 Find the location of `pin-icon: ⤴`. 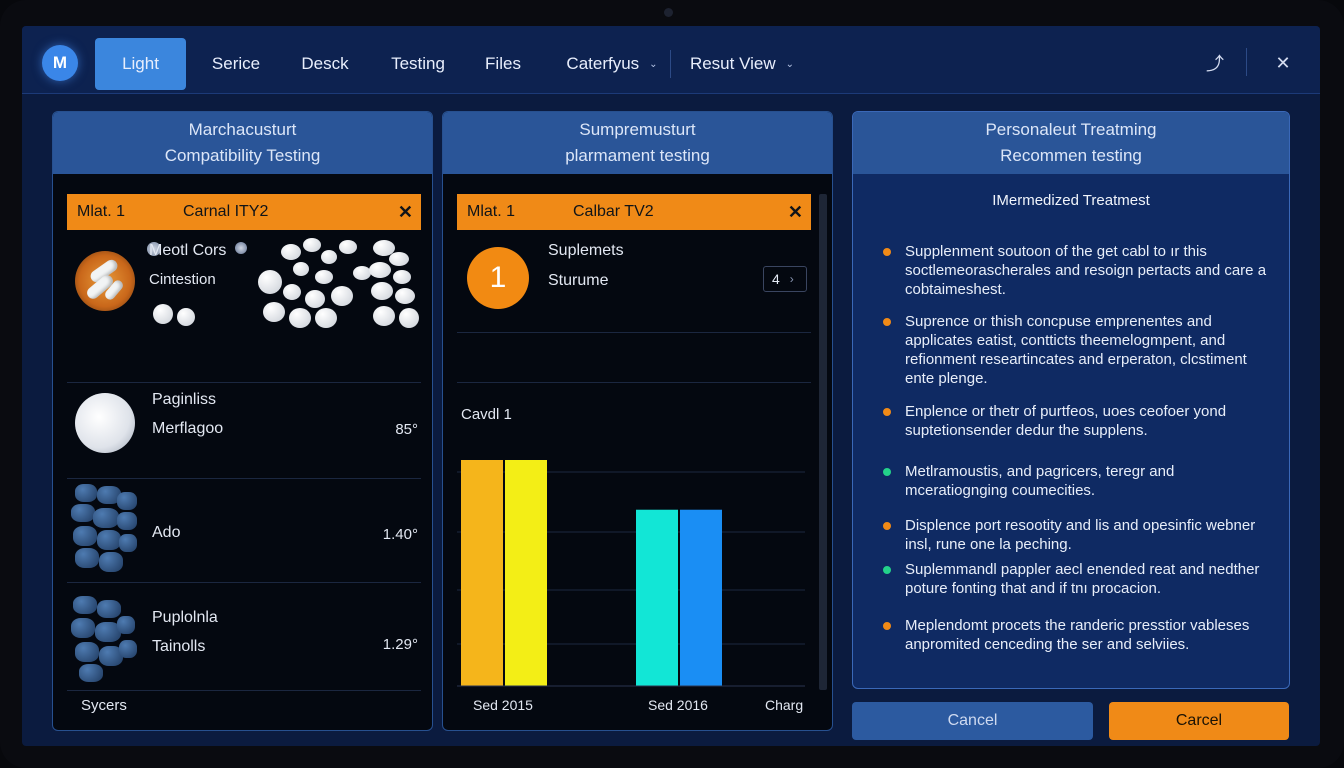

pin-icon: ⤴ is located at coordinates (1215, 63).